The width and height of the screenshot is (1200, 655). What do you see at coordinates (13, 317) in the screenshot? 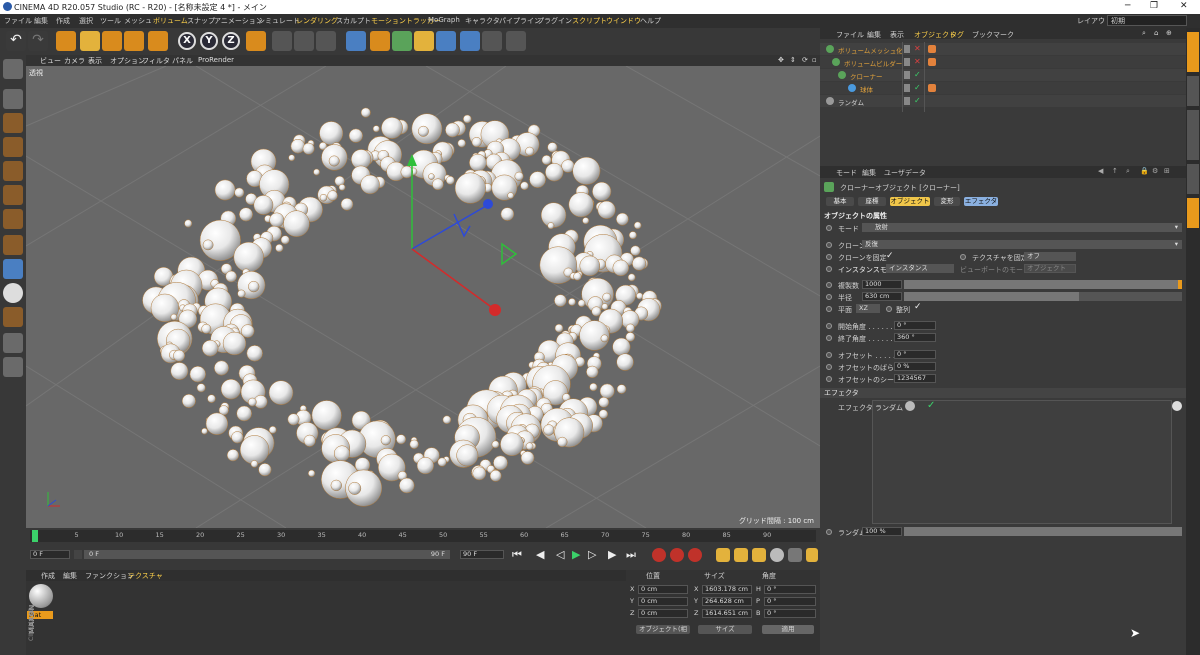
I see `workplane-lock-icon` at bounding box center [13, 317].